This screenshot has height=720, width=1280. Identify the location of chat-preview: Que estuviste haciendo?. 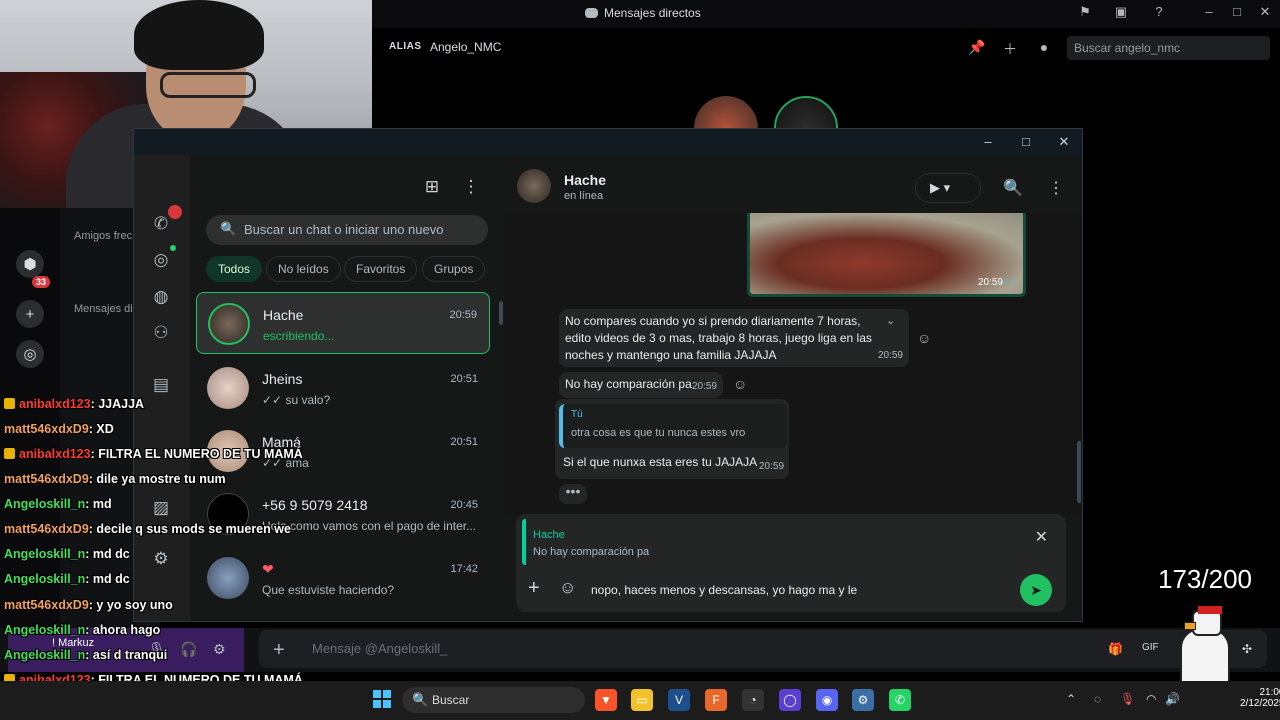
(328, 590).